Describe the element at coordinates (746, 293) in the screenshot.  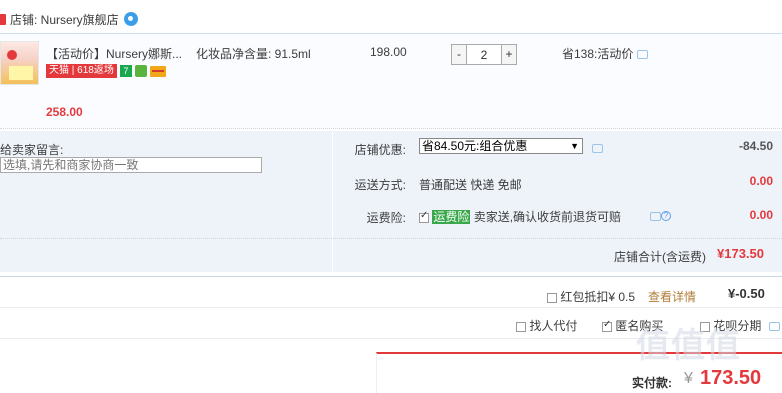
I see `red-packet-amount: ¥-0.50` at that location.